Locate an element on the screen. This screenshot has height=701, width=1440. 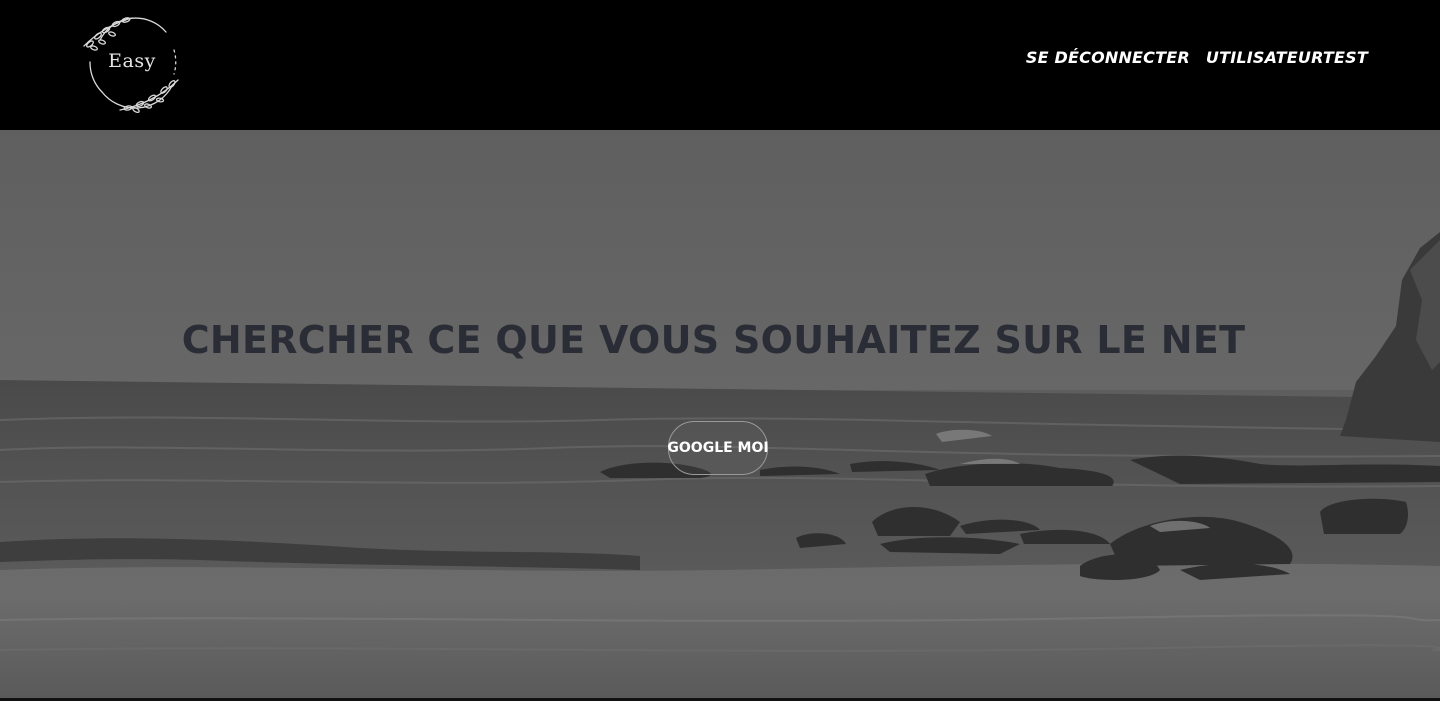
logo-text: Easy is located at coordinates (132, 61).